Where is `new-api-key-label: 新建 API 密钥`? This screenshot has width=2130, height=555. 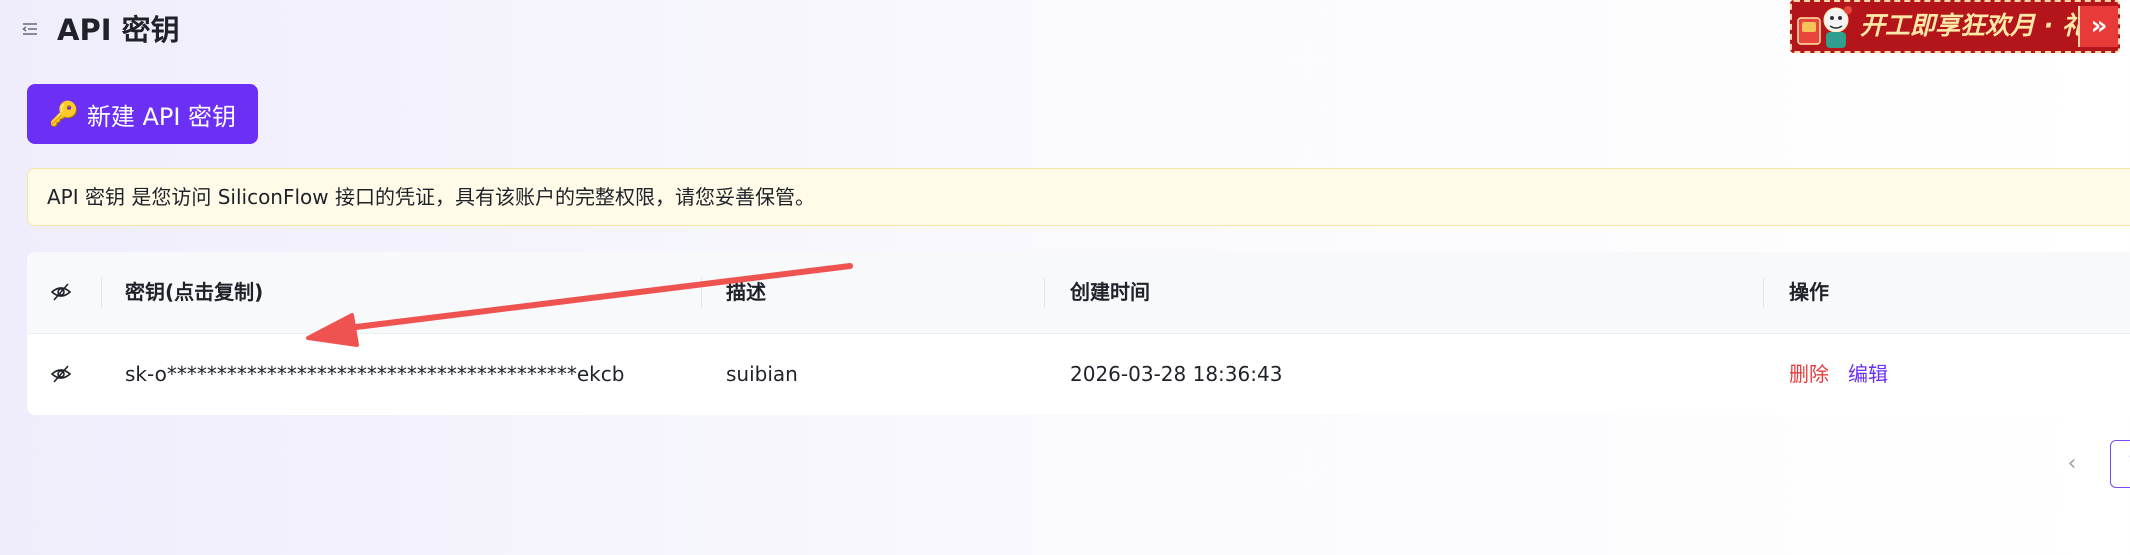
new-api-key-label: 新建 API 密钥 is located at coordinates (161, 116).